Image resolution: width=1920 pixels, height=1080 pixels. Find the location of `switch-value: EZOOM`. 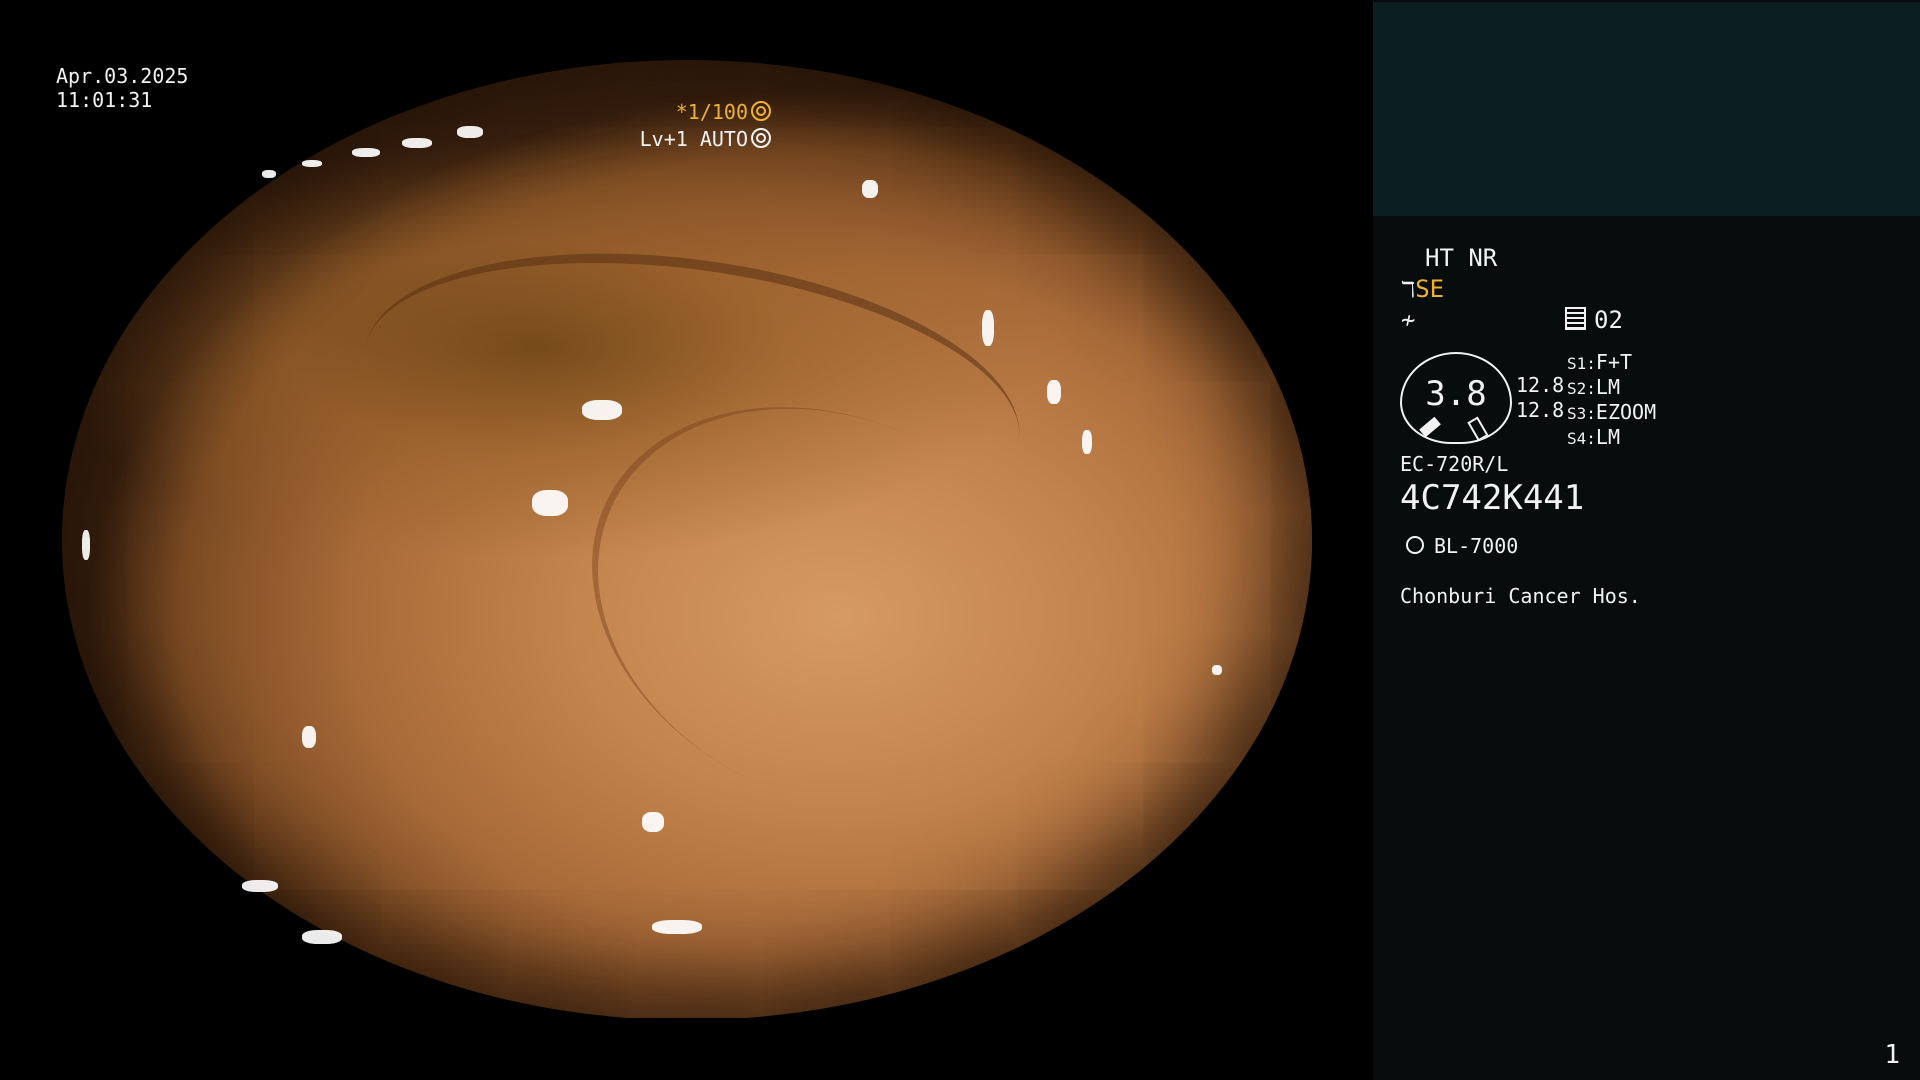

switch-value: EZOOM is located at coordinates (1626, 412).